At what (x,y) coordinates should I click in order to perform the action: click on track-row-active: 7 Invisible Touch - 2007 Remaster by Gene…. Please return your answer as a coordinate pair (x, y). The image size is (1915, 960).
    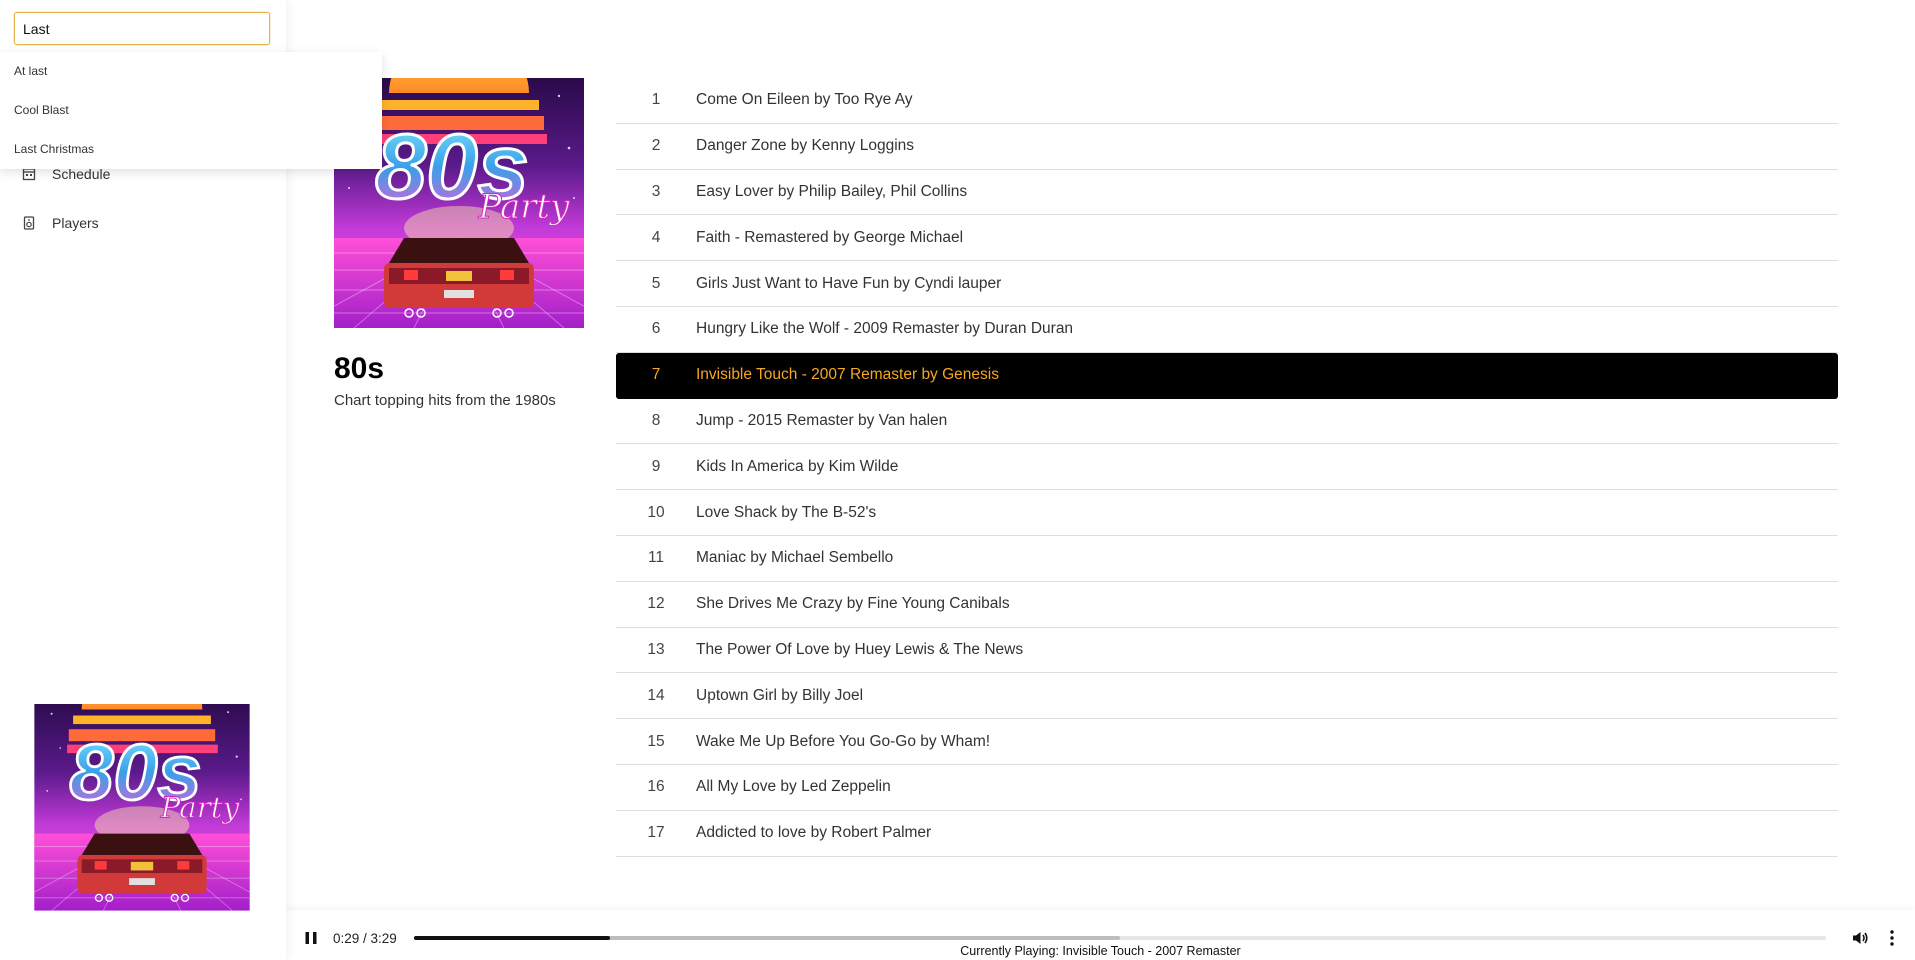
    Looking at the image, I should click on (1227, 375).